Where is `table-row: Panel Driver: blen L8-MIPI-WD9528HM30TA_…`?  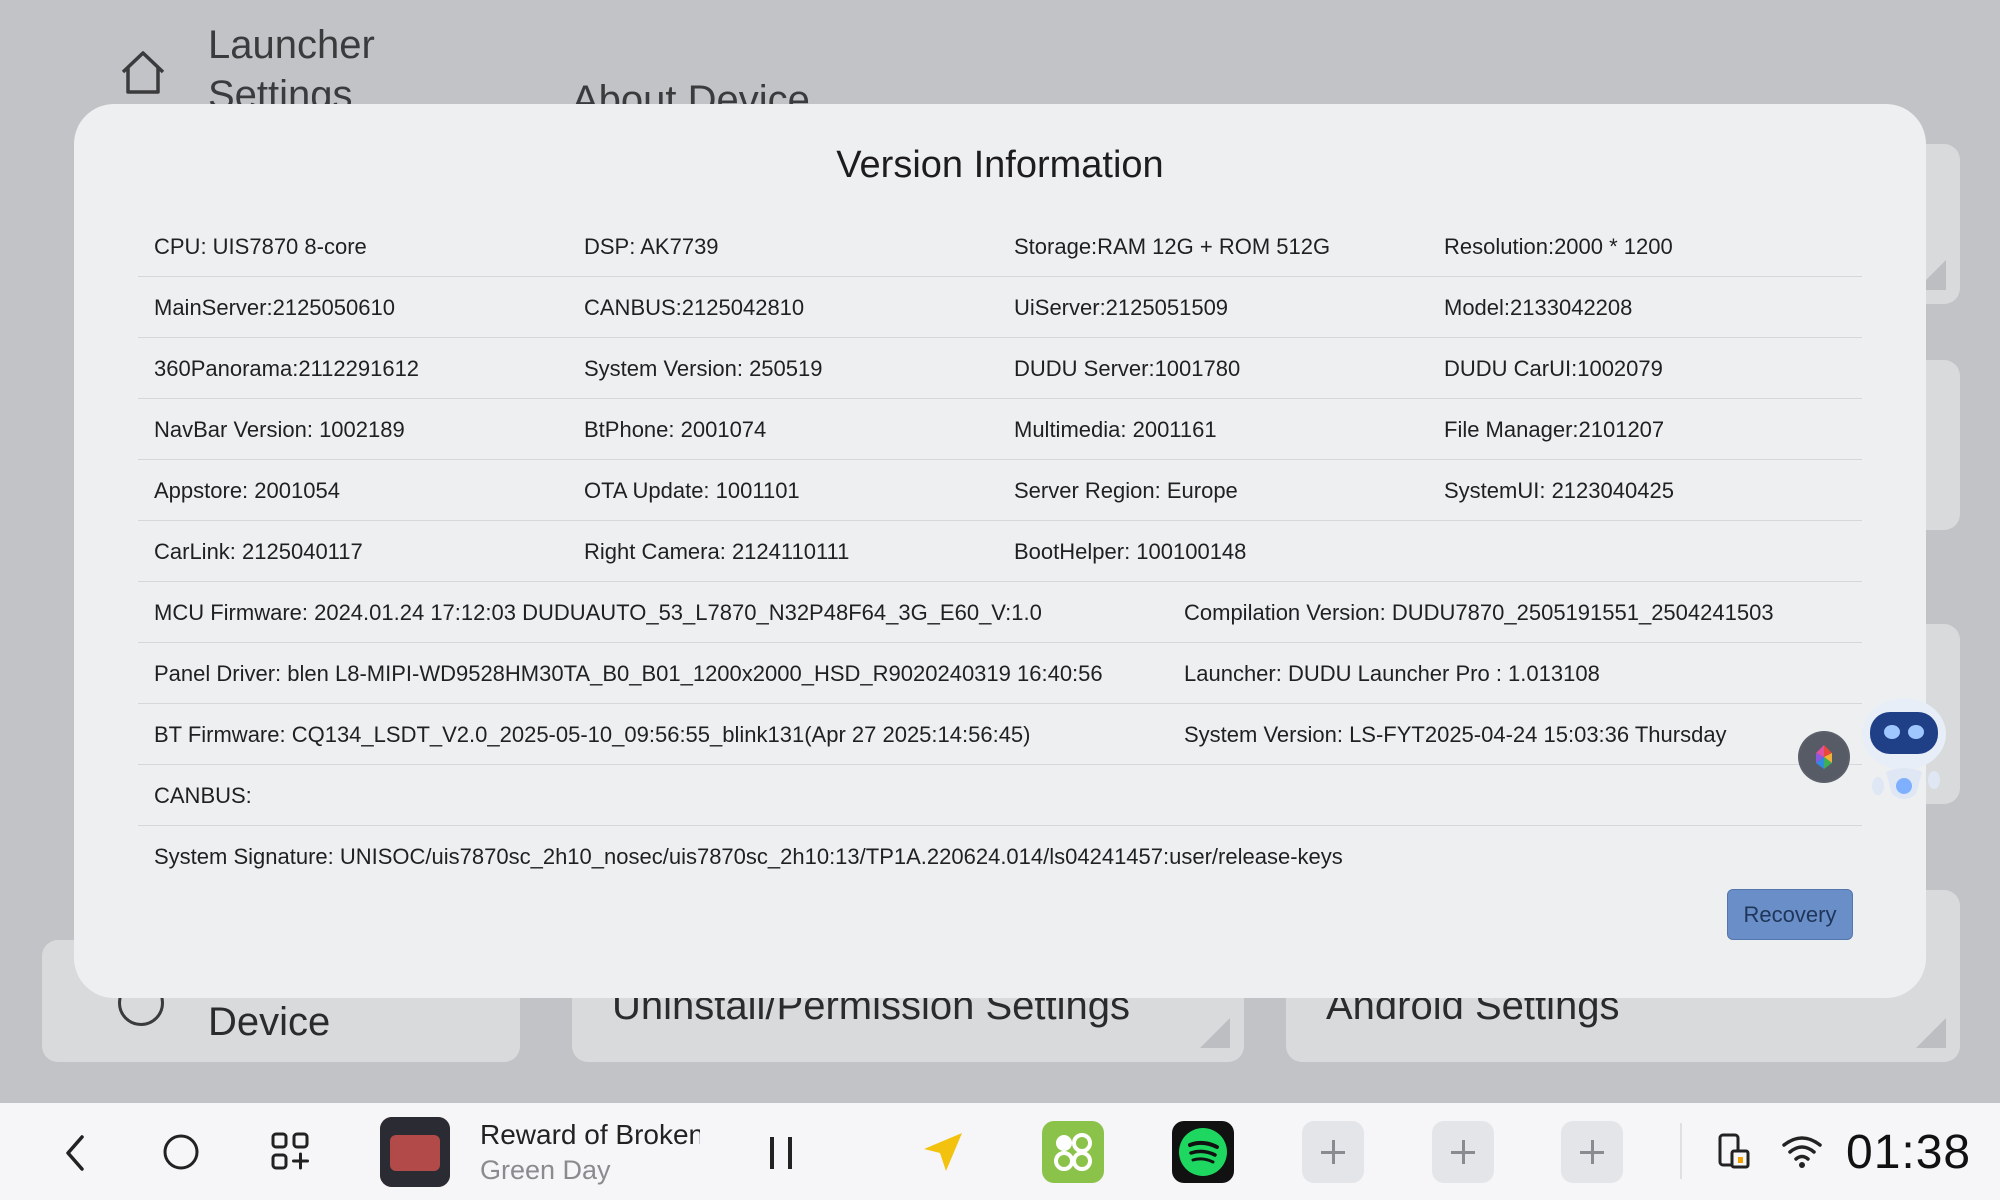 table-row: Panel Driver: blen L8-MIPI-WD9528HM30TA_… is located at coordinates (1000, 673).